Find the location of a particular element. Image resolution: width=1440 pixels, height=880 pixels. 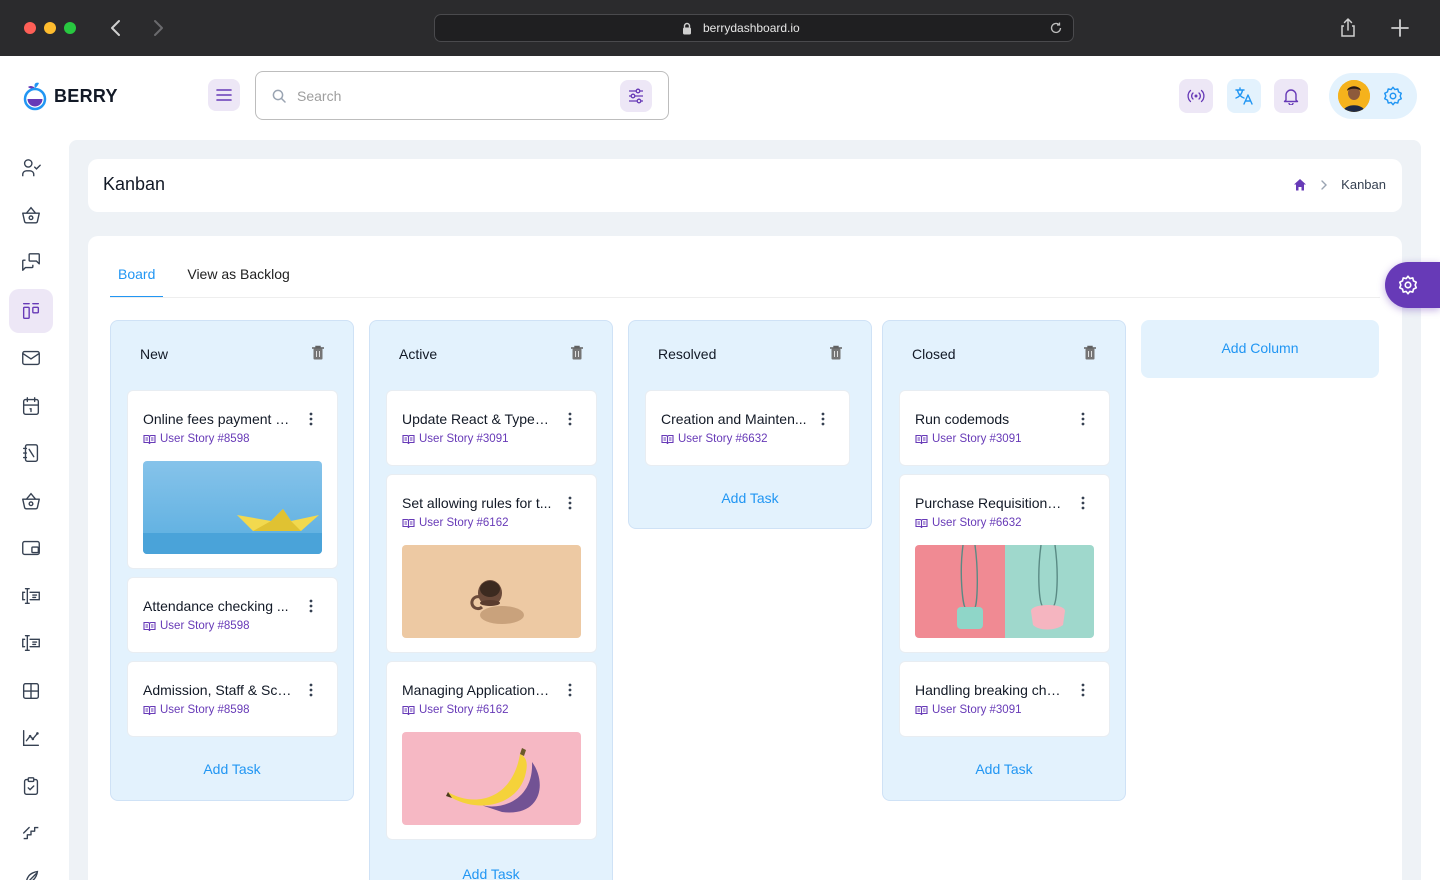

sidebar-item-products is located at coordinates (31, 501).